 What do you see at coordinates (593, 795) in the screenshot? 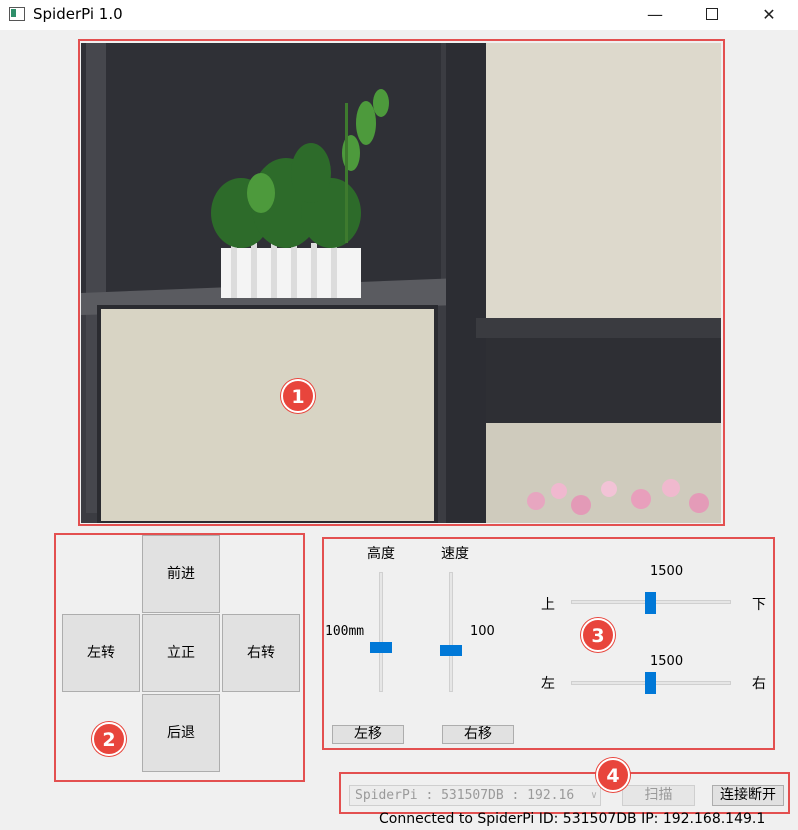
I see `chevron-down-icon: ∨` at bounding box center [593, 795].